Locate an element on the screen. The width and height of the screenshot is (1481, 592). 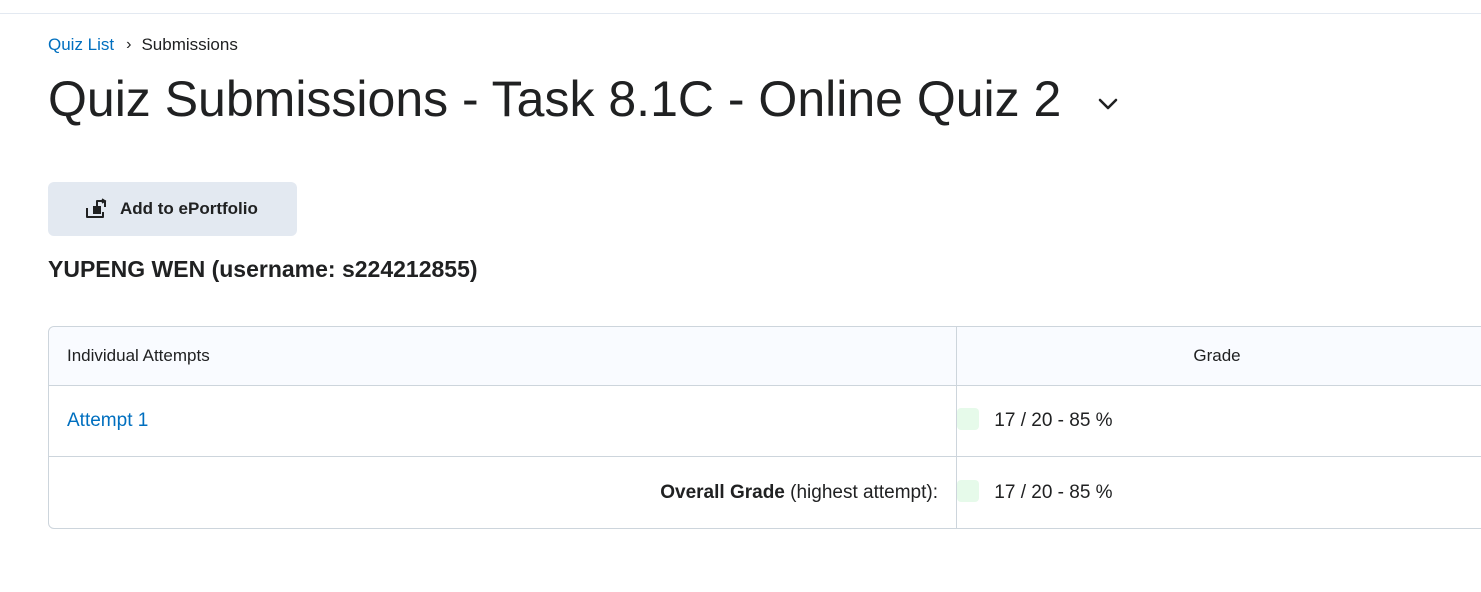
add-to-eportfolio-button: Add to ePortfolio is located at coordinates (172, 209).